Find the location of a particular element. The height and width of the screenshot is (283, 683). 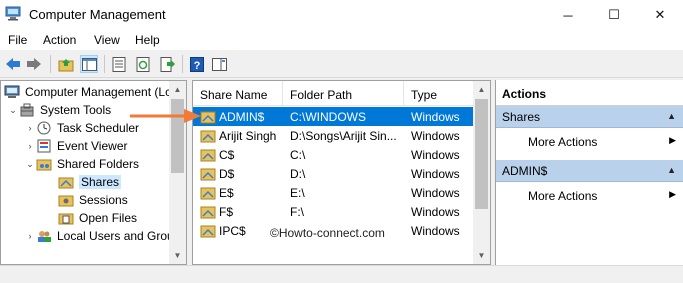

properties-button is located at coordinates (119, 64).